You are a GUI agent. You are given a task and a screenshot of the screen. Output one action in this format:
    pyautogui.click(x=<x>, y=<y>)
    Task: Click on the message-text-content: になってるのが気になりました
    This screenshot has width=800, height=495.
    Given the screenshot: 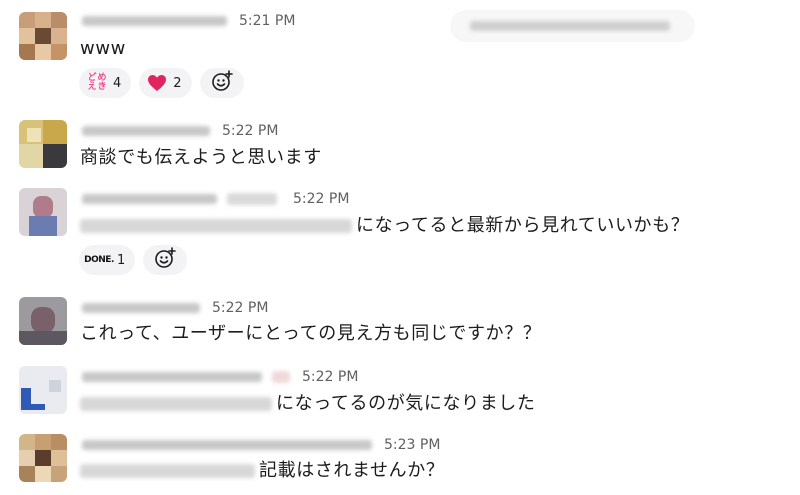 What is the action you would take?
    pyautogui.click(x=406, y=403)
    